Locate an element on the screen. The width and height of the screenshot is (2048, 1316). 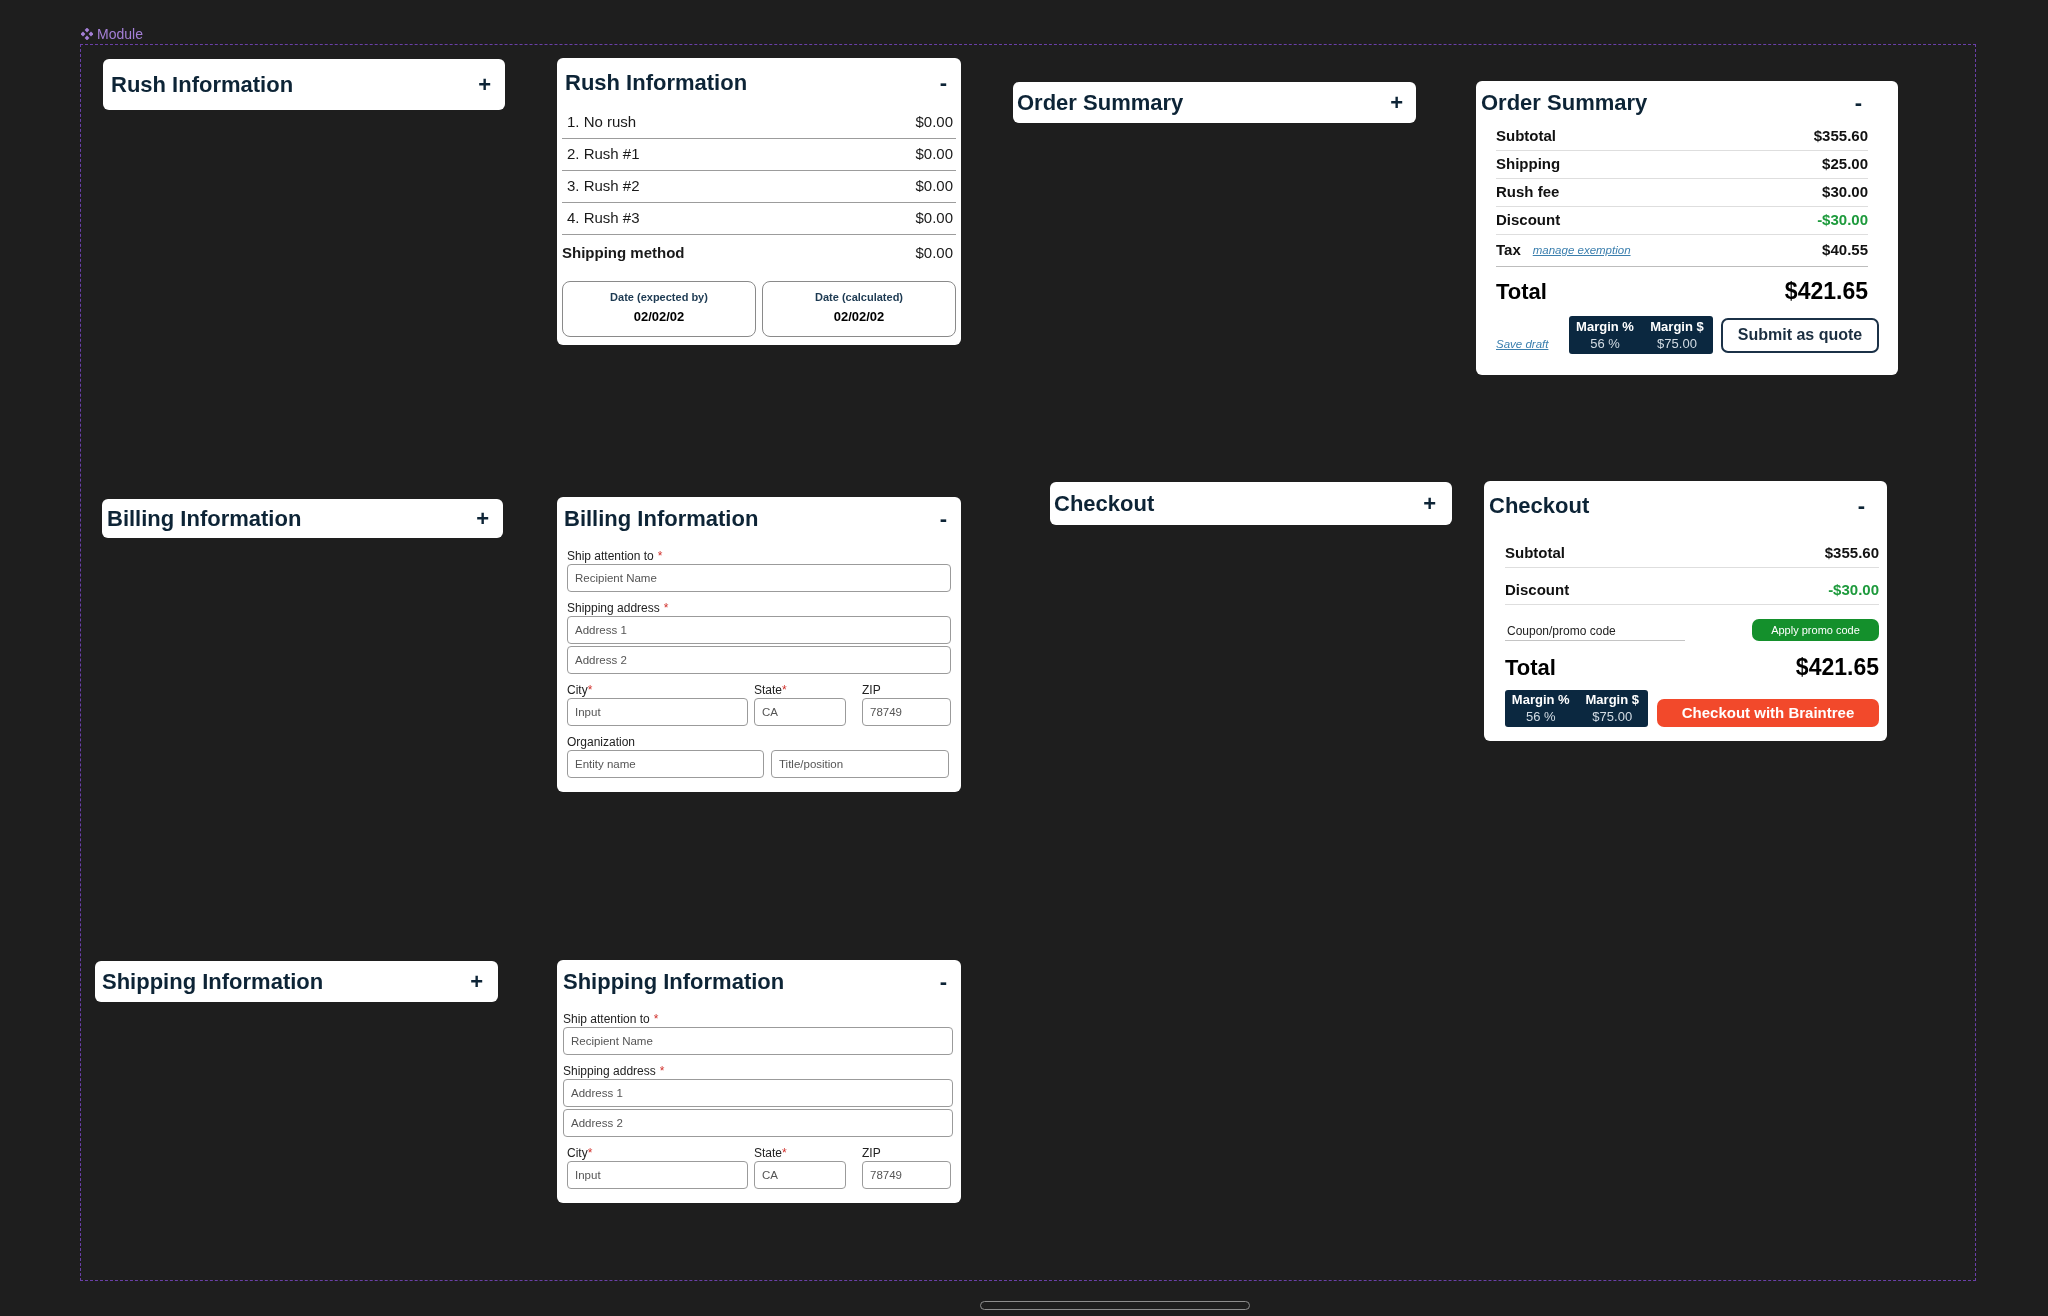
promo-code-field: Coupon/promo code is located at coordinates (1595, 631).